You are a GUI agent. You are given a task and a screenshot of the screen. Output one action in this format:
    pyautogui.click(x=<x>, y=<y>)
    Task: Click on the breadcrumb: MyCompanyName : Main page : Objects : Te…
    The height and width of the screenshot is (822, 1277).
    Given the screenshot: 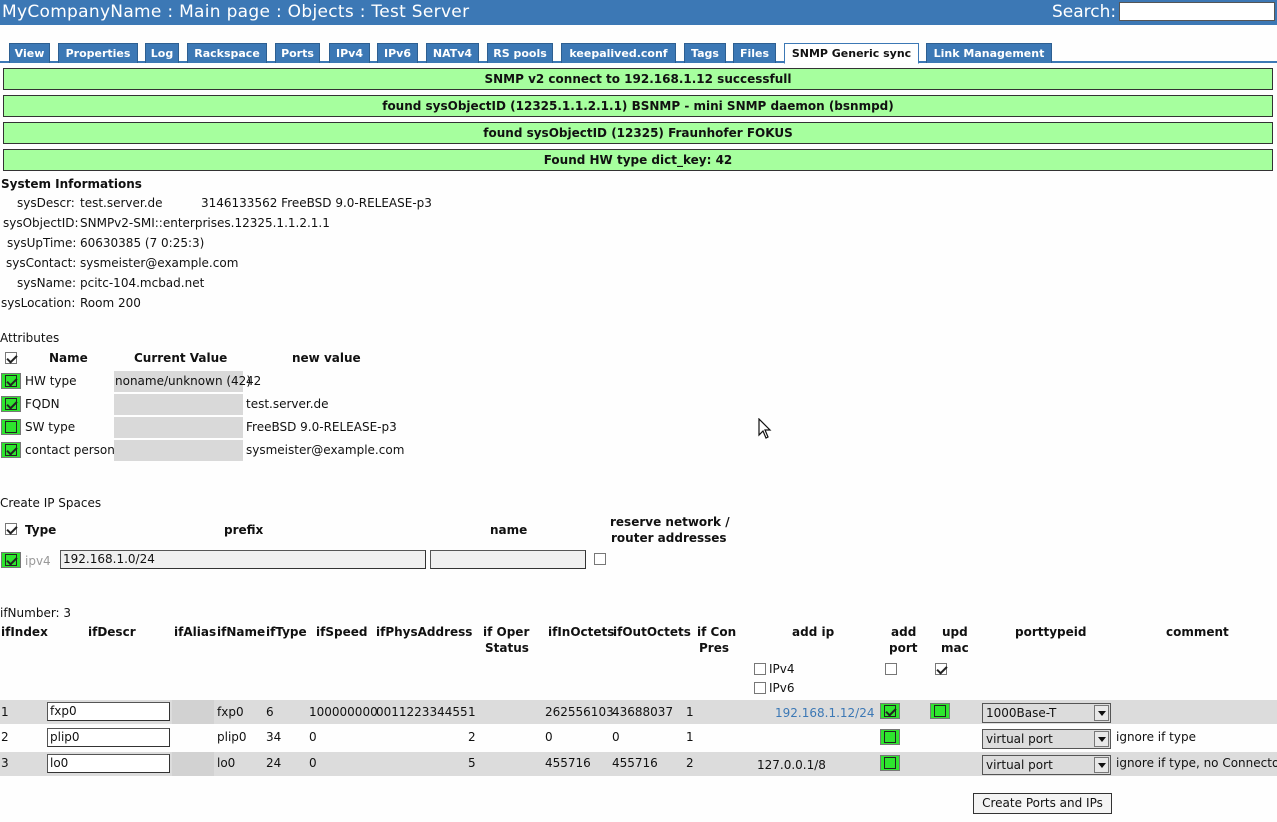 What is the action you would take?
    pyautogui.click(x=235, y=12)
    